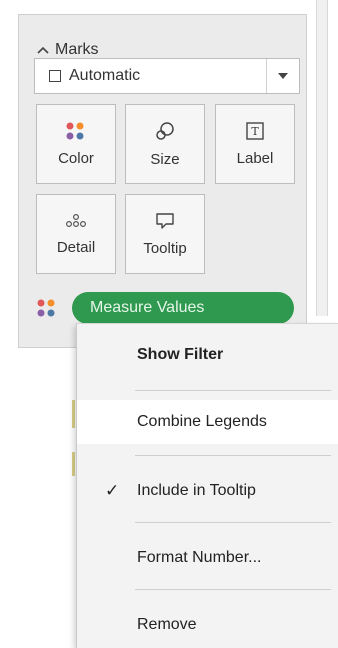 The image size is (338, 648). Describe the element at coordinates (76, 144) in the screenshot. I see `color-tile: Color` at that location.